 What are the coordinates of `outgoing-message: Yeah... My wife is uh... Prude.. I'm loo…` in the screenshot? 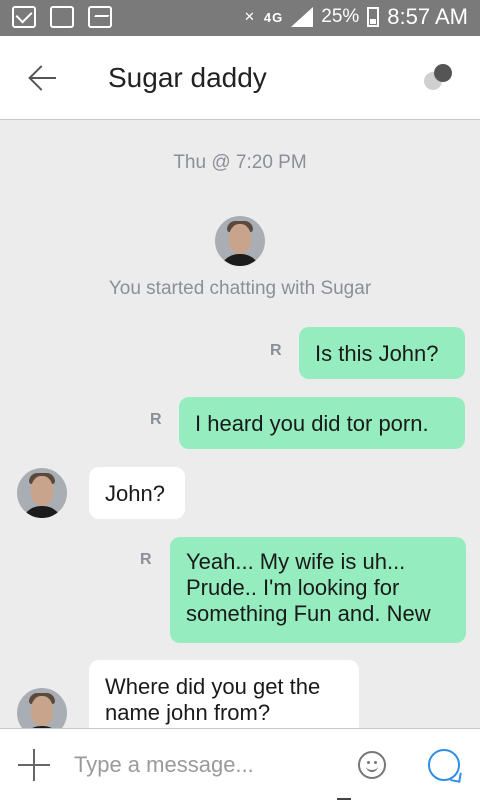 It's located at (318, 590).